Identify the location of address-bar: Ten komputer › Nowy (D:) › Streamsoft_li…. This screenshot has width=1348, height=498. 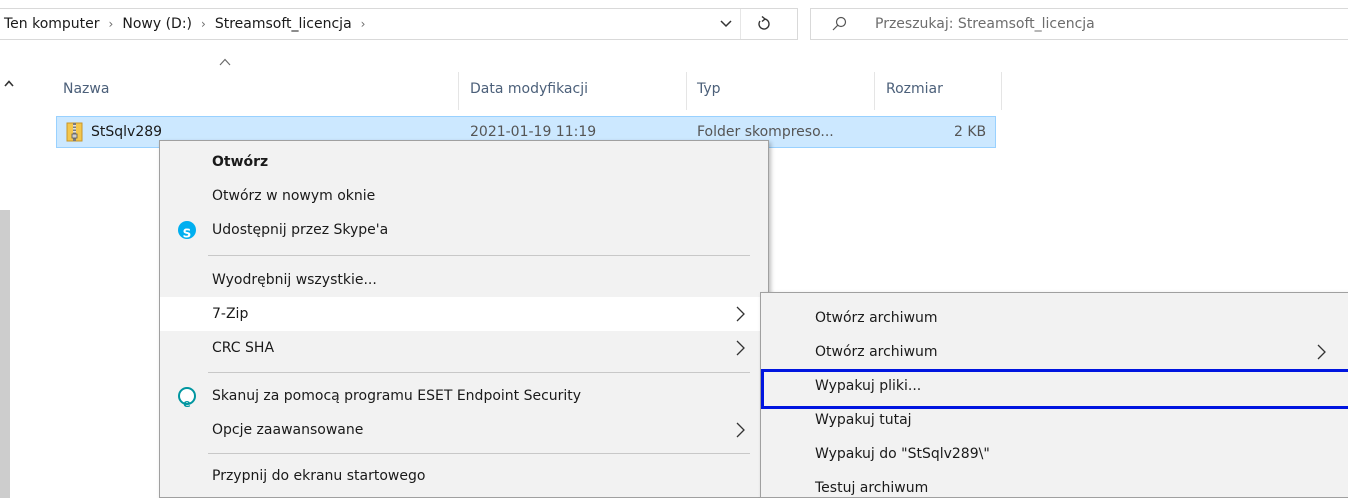
(399, 24).